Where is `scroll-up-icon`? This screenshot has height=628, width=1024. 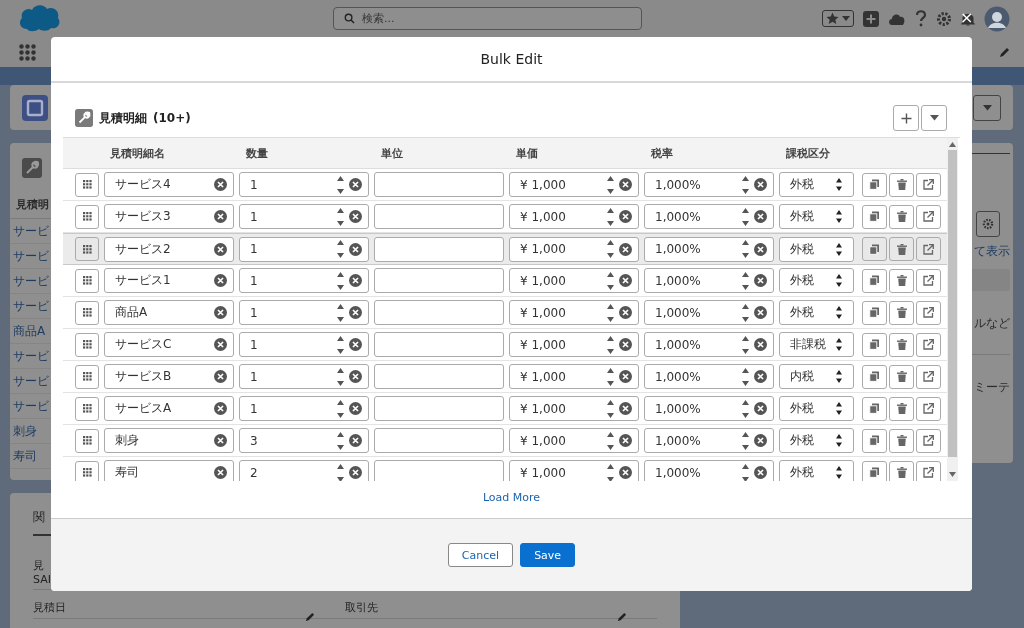 scroll-up-icon is located at coordinates (952, 144).